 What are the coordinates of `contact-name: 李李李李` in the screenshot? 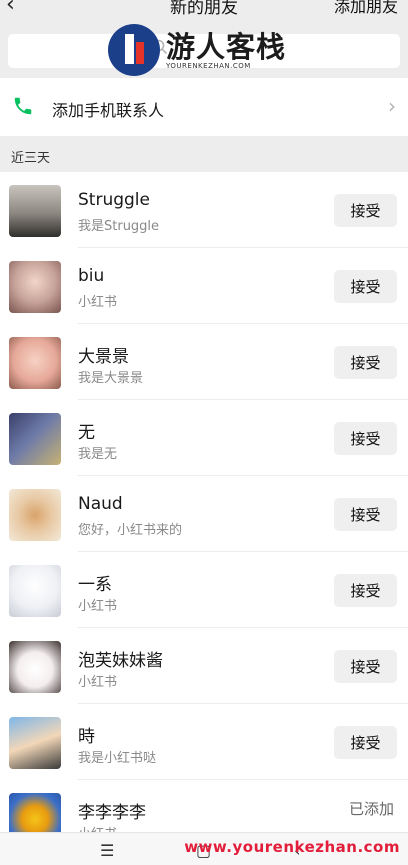 It's located at (112, 813).